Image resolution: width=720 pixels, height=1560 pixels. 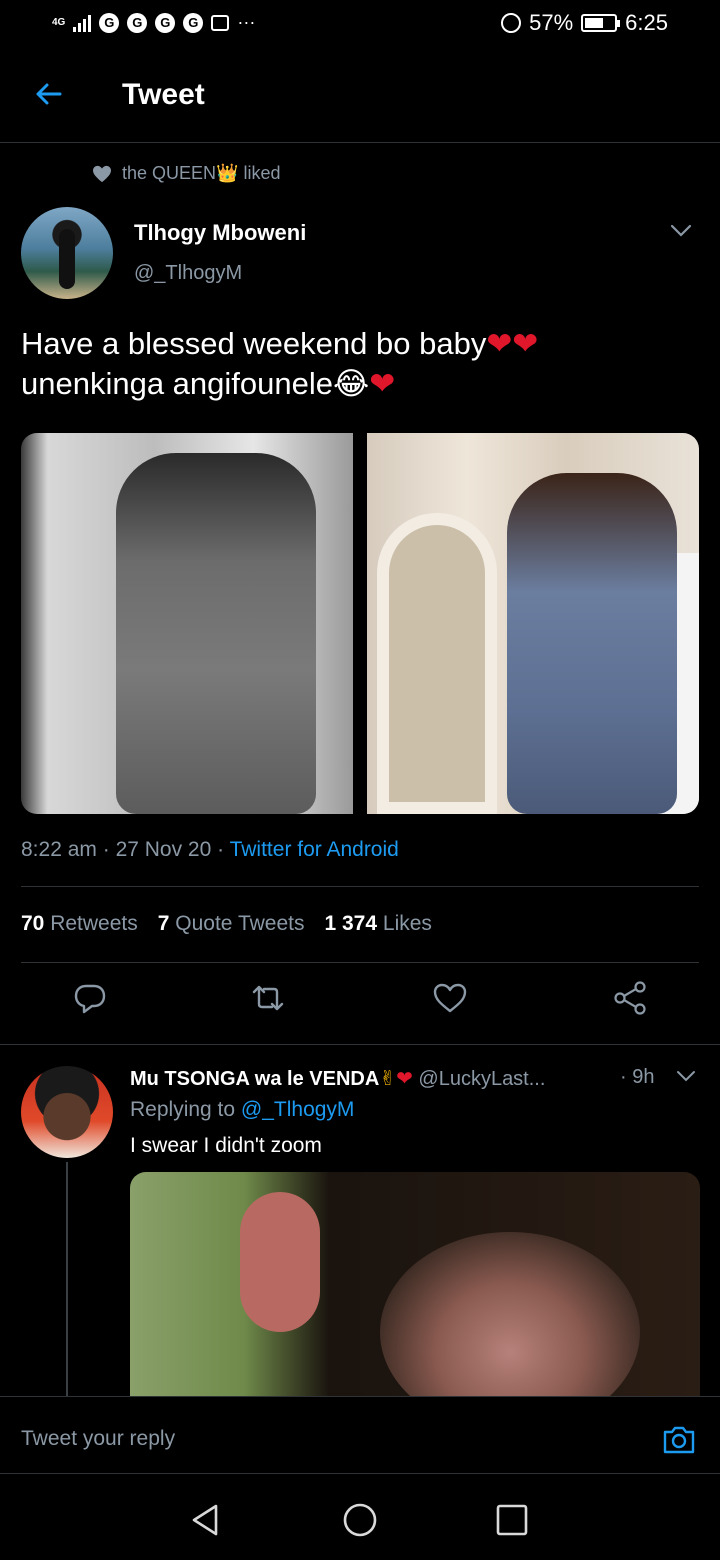 I want to click on quotes-stat: 7 Quote Tweets, so click(x=231, y=924).